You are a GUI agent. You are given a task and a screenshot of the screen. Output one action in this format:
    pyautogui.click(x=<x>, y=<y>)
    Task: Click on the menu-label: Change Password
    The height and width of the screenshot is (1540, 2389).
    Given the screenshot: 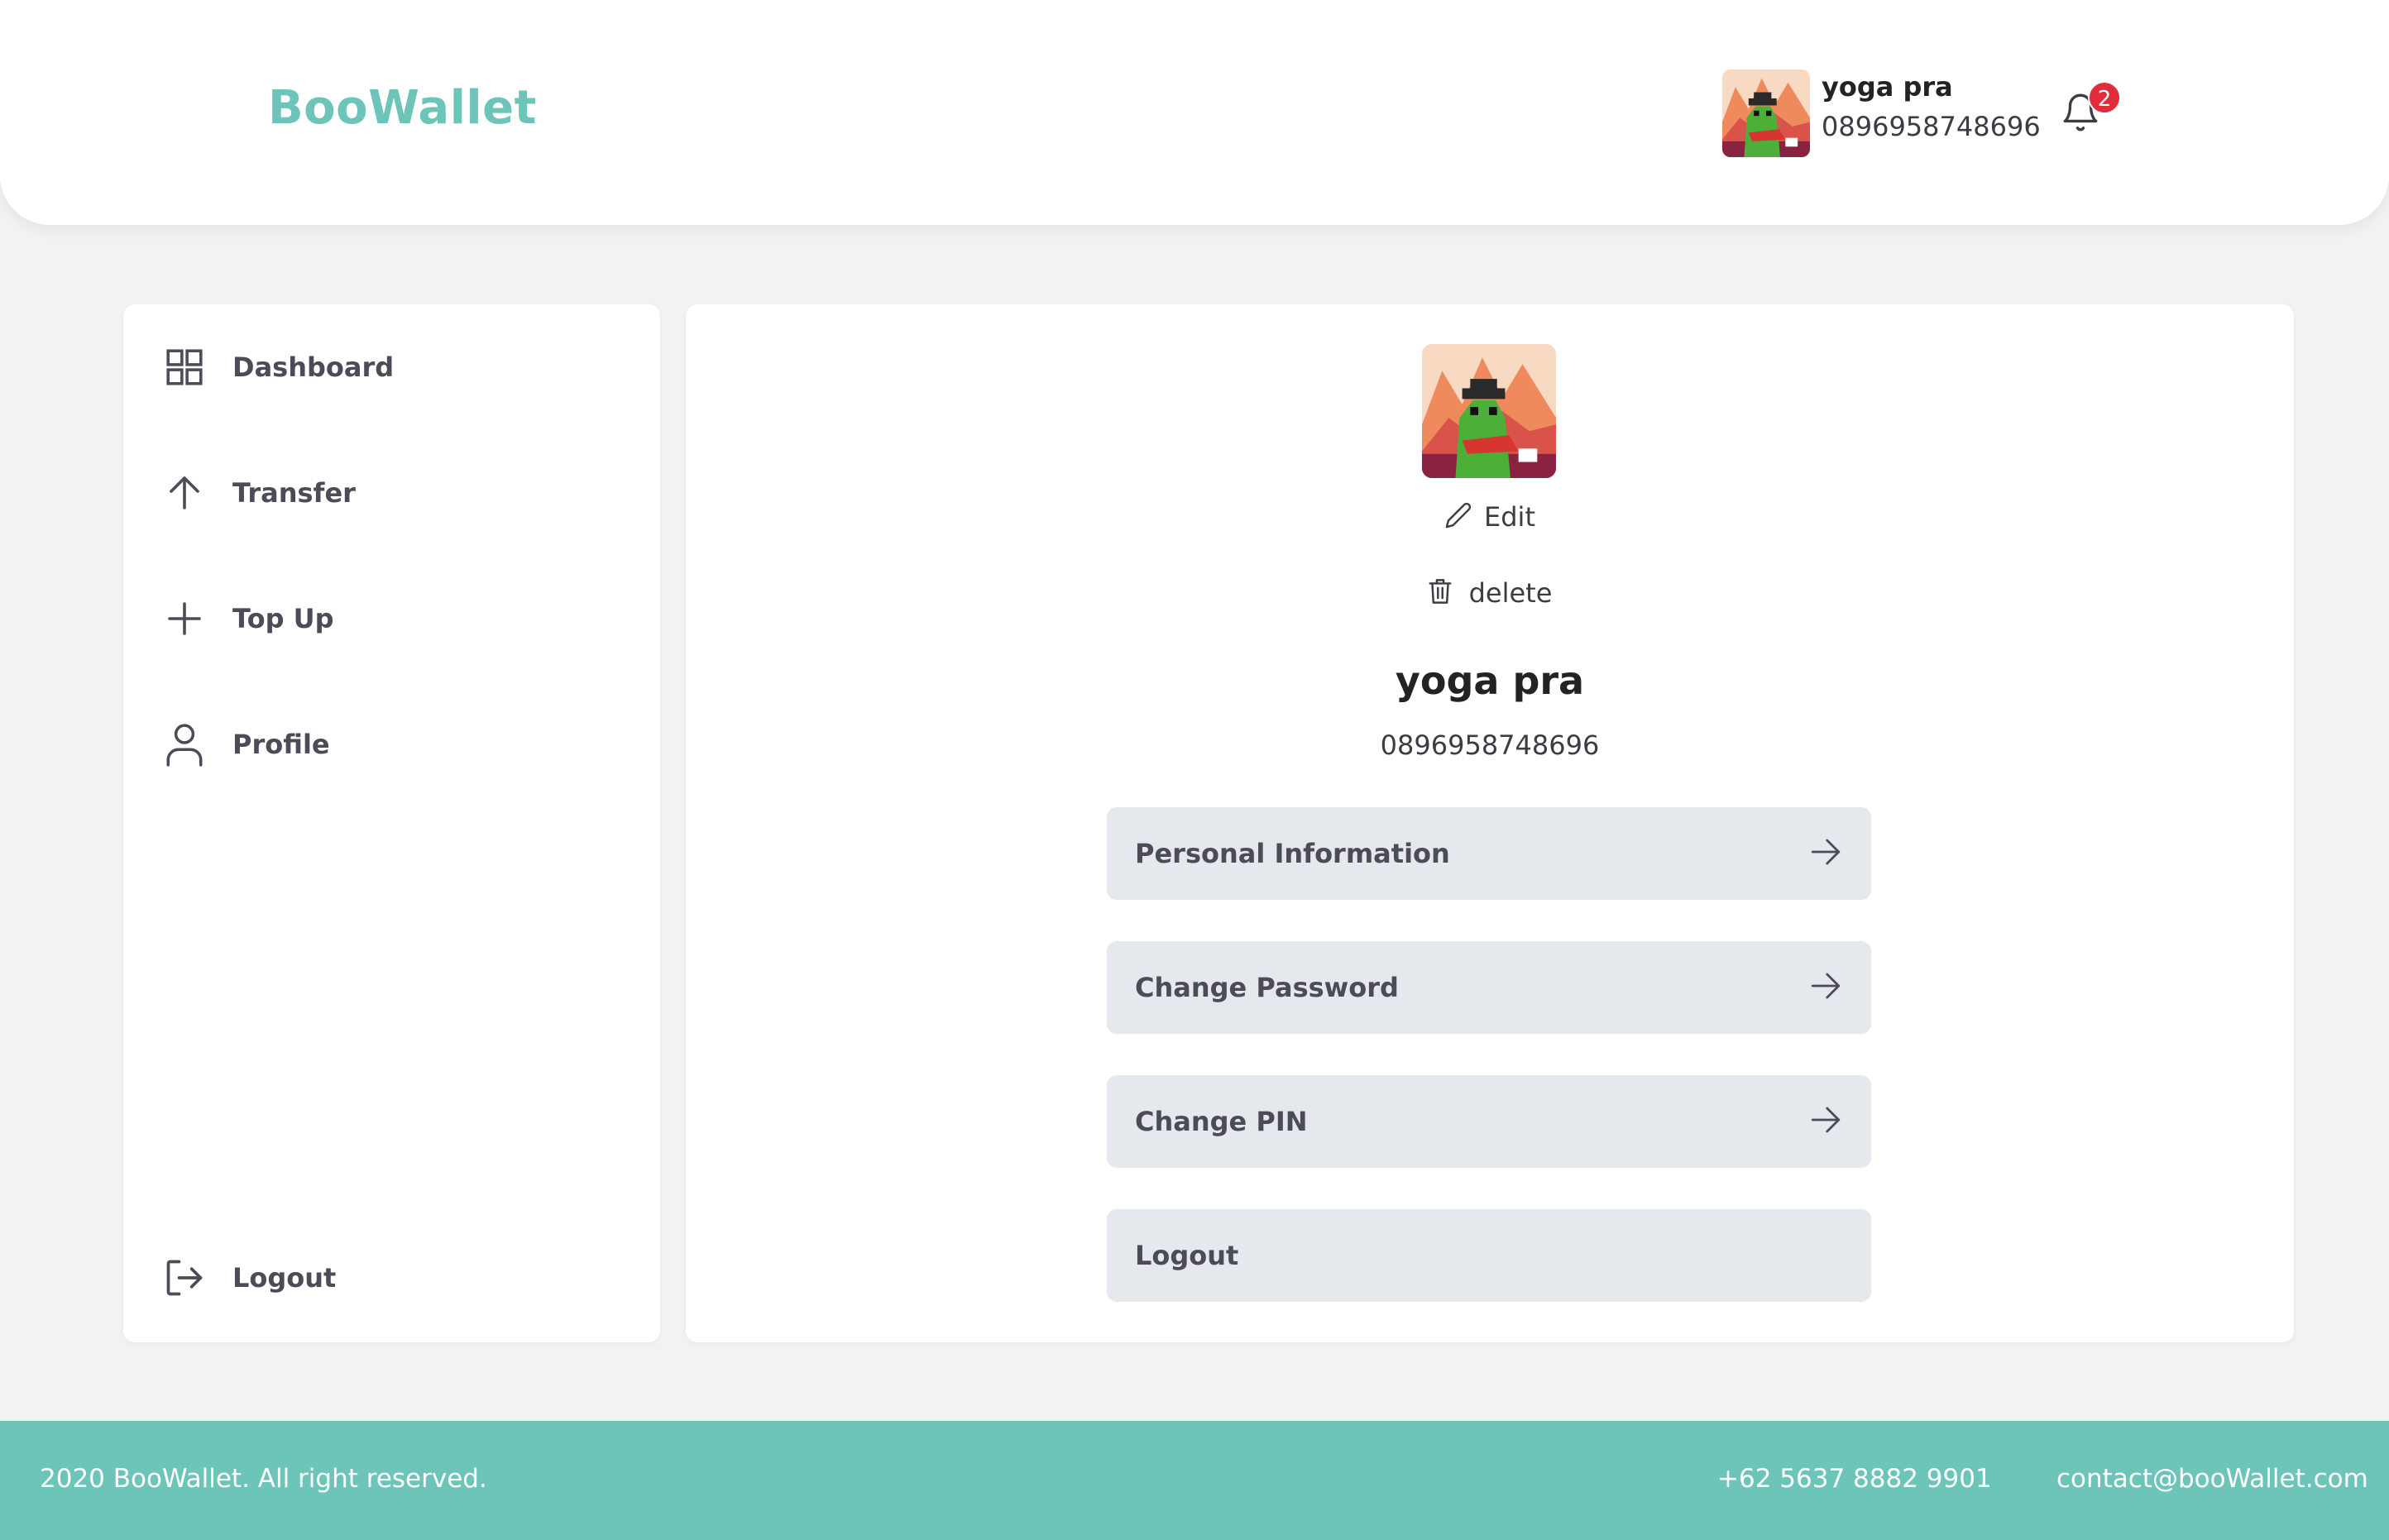 What is the action you would take?
    pyautogui.click(x=1267, y=987)
    